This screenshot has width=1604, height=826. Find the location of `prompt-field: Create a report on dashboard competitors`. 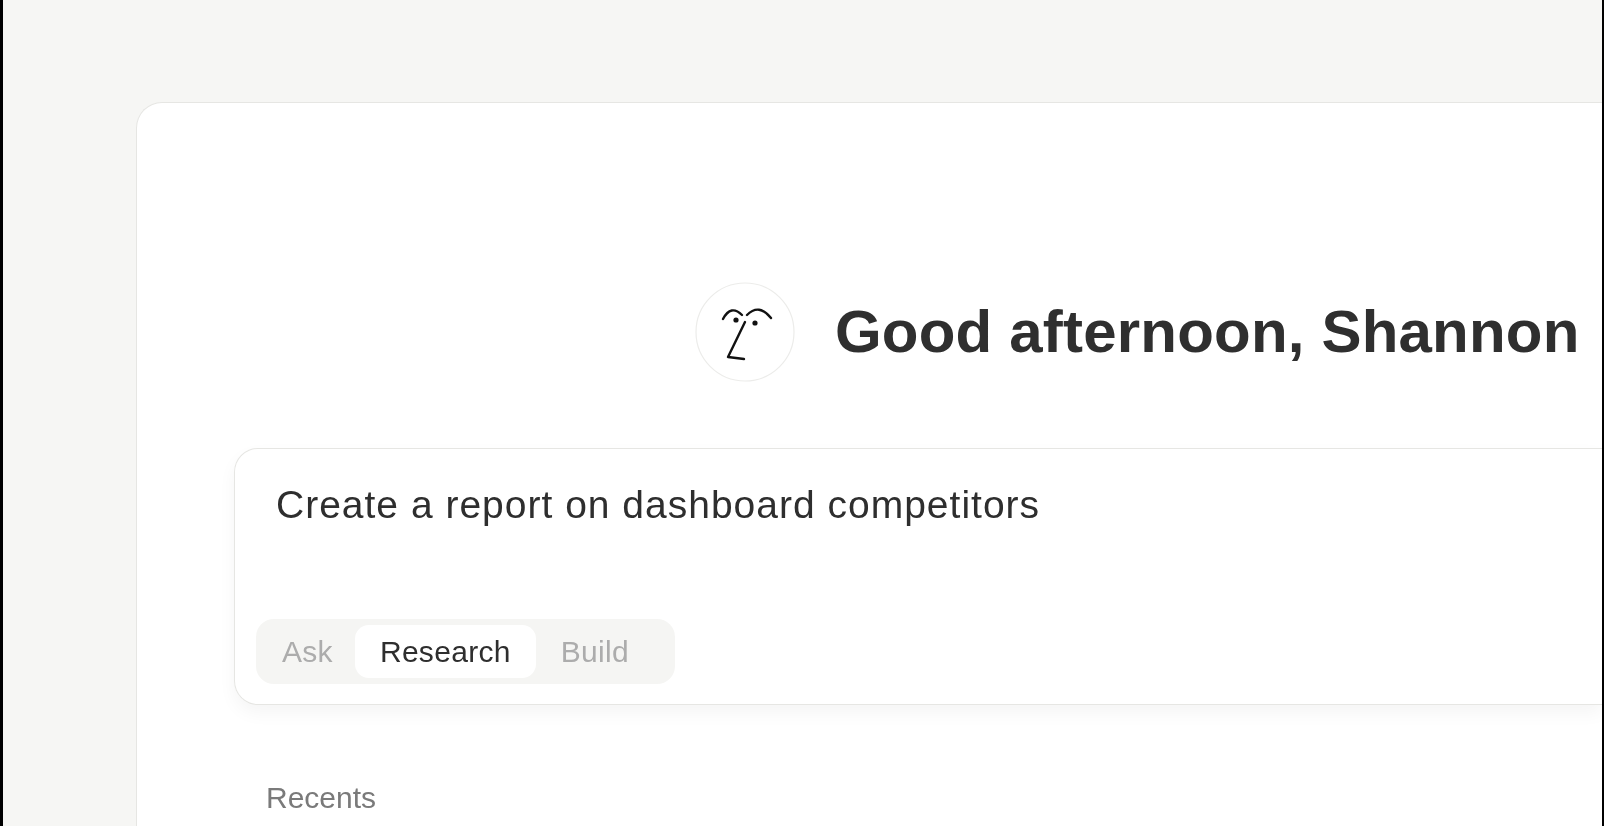

prompt-field: Create a report on dashboard competitors is located at coordinates (929, 505).